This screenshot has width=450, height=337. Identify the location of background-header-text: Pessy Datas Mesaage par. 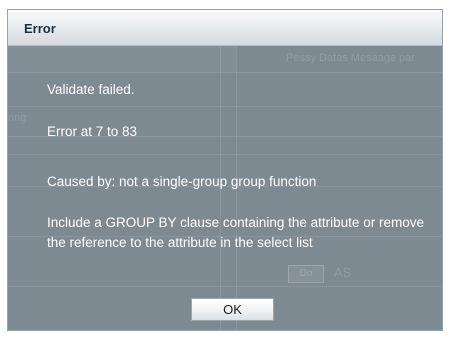
(351, 58).